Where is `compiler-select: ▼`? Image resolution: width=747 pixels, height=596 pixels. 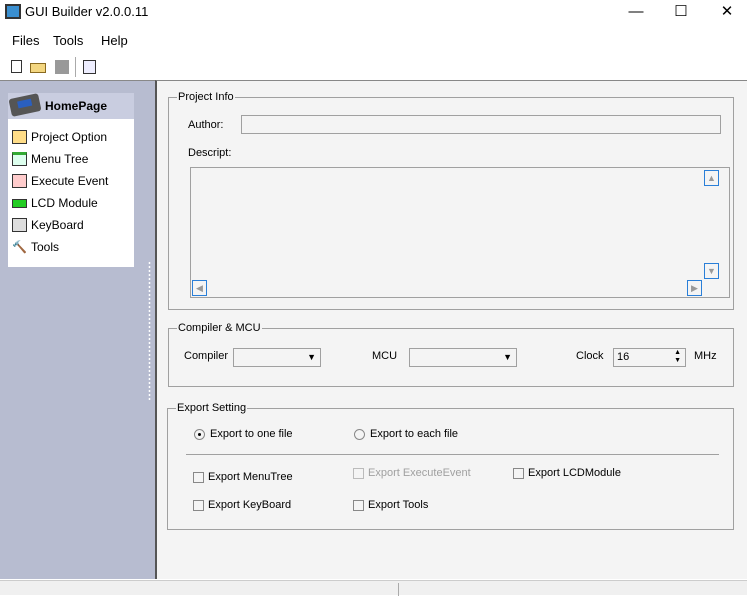
compiler-select: ▼ is located at coordinates (277, 357).